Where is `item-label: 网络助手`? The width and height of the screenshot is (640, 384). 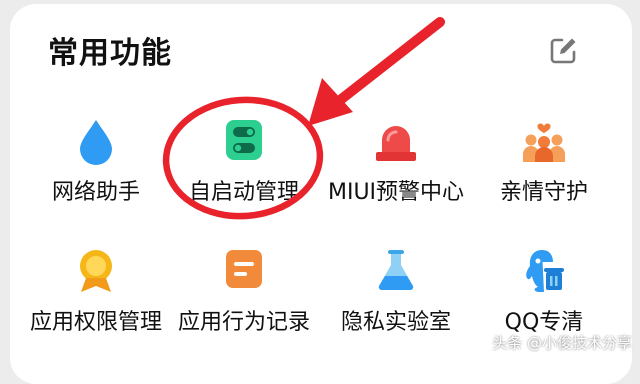 item-label: 网络助手 is located at coordinates (95, 192).